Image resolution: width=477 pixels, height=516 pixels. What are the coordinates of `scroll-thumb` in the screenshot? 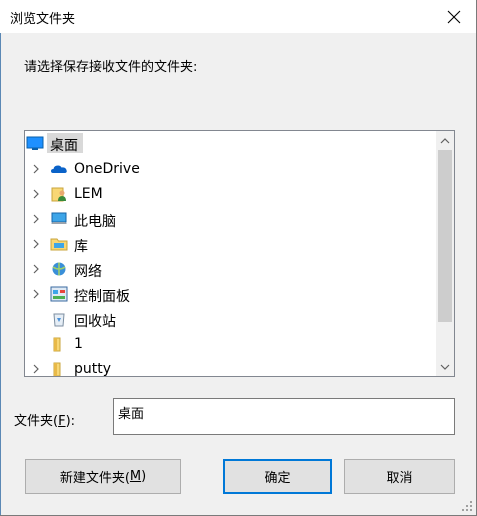 It's located at (445, 236).